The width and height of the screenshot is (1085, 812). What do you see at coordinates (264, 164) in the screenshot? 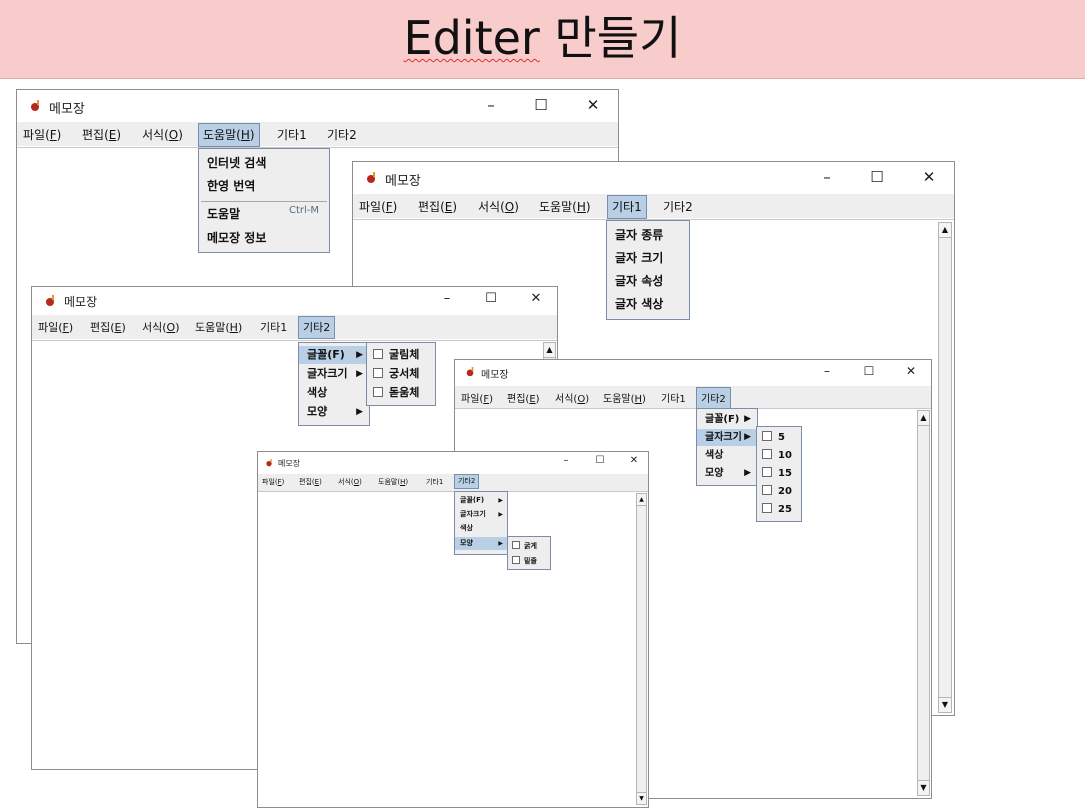
I see `menu-item-internet-search: 인터넷 검색` at bounding box center [264, 164].